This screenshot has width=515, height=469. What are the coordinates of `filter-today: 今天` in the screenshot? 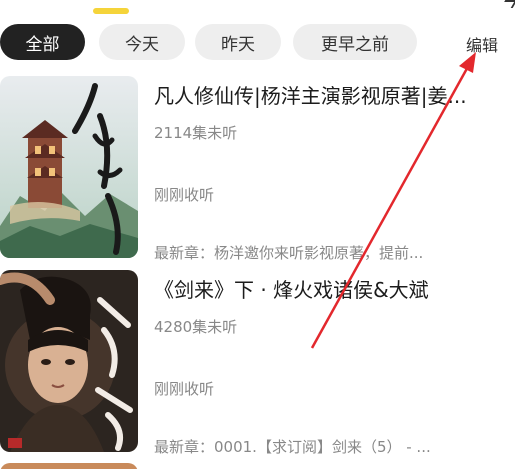 It's located at (142, 42).